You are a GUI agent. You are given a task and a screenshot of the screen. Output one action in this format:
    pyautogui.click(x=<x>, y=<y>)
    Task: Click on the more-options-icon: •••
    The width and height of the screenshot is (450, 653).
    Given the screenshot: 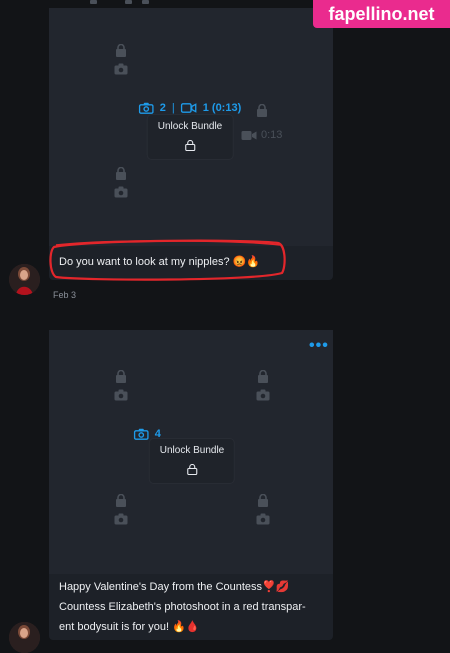 What is the action you would take?
    pyautogui.click(x=319, y=346)
    